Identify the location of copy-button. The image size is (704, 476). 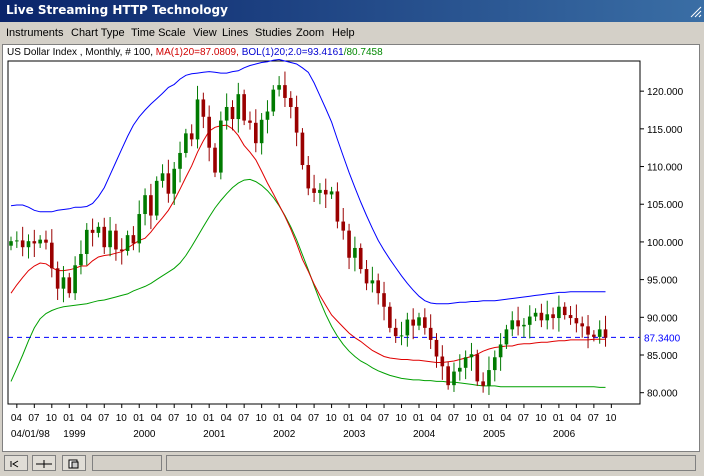
(74, 463).